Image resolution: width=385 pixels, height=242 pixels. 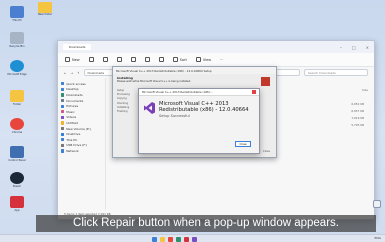 I want to click on setup-status: Setup Successful, so click(x=174, y=116).